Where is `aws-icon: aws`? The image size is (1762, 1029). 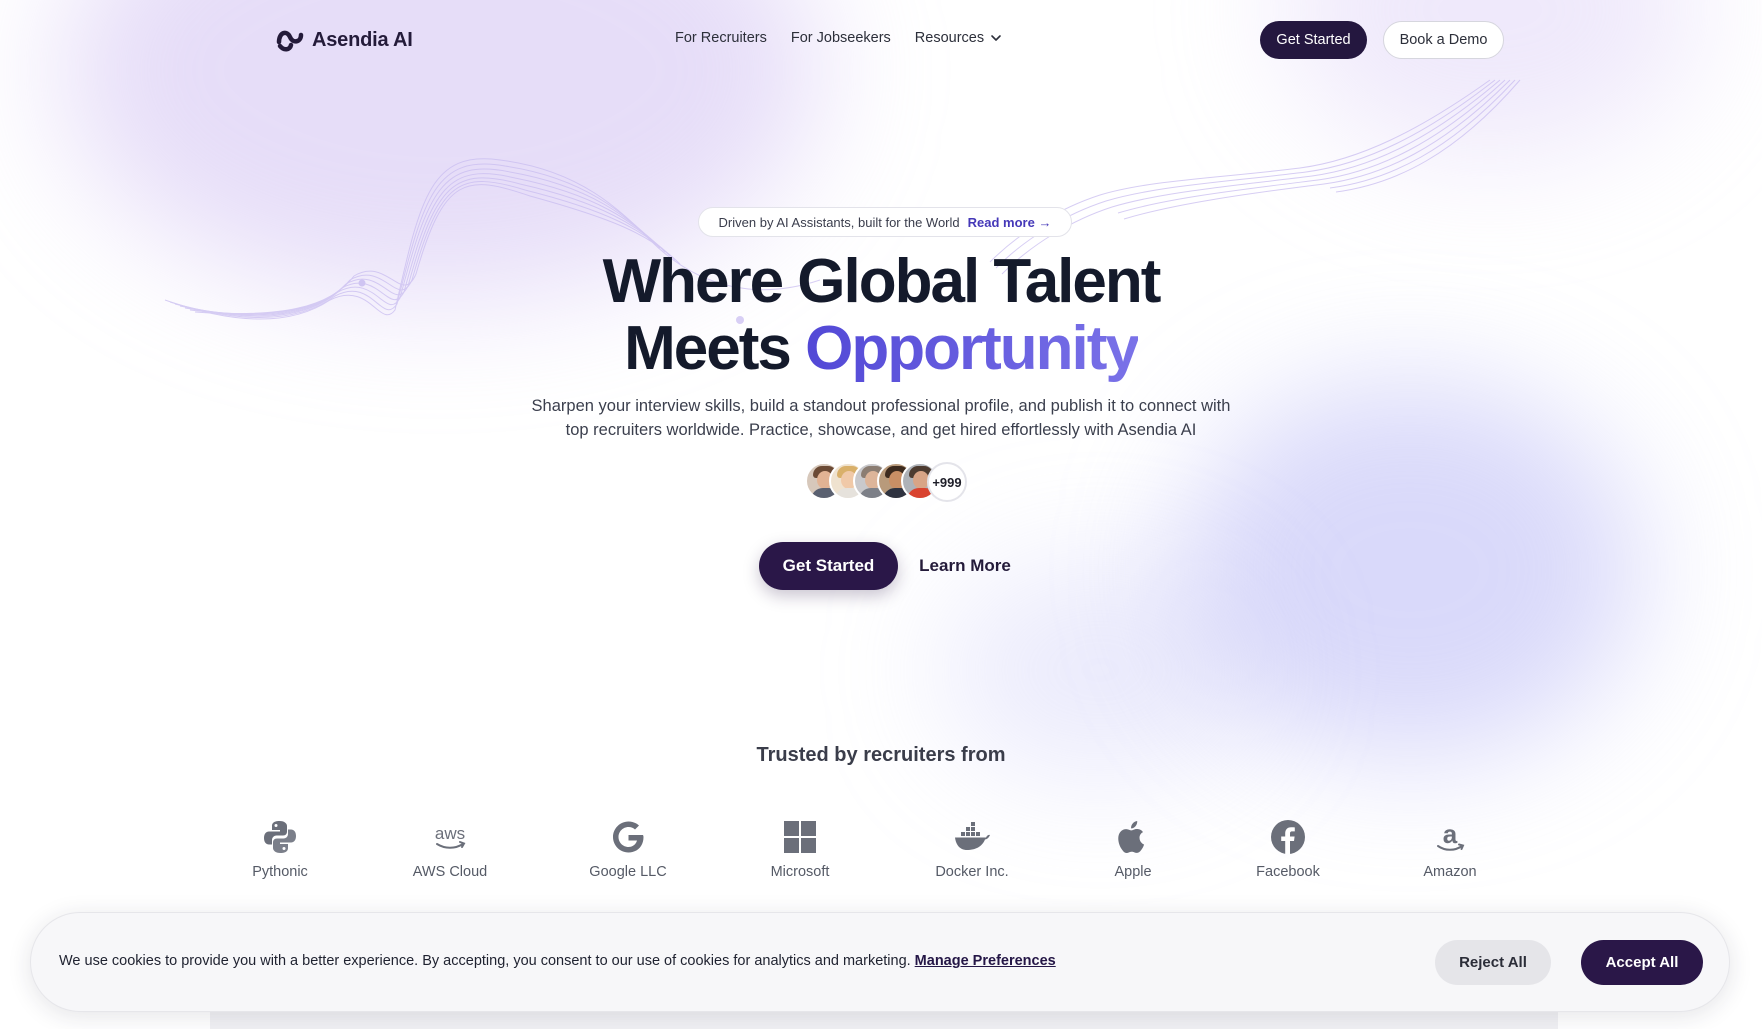
aws-icon: aws is located at coordinates (450, 836).